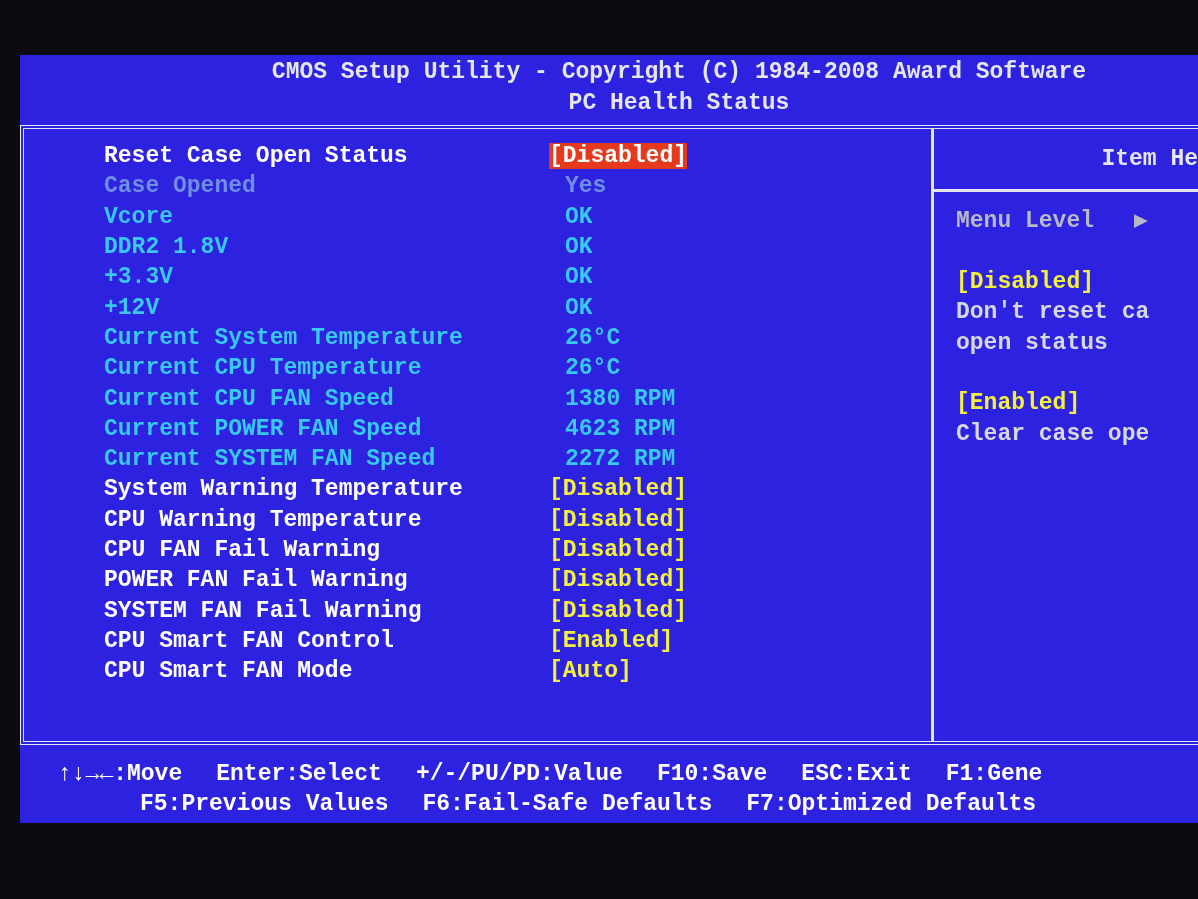  What do you see at coordinates (679, 72) in the screenshot?
I see `utility-title: CMOS Setup Utility - Copyright (C) 1984-2008 Award Software` at bounding box center [679, 72].